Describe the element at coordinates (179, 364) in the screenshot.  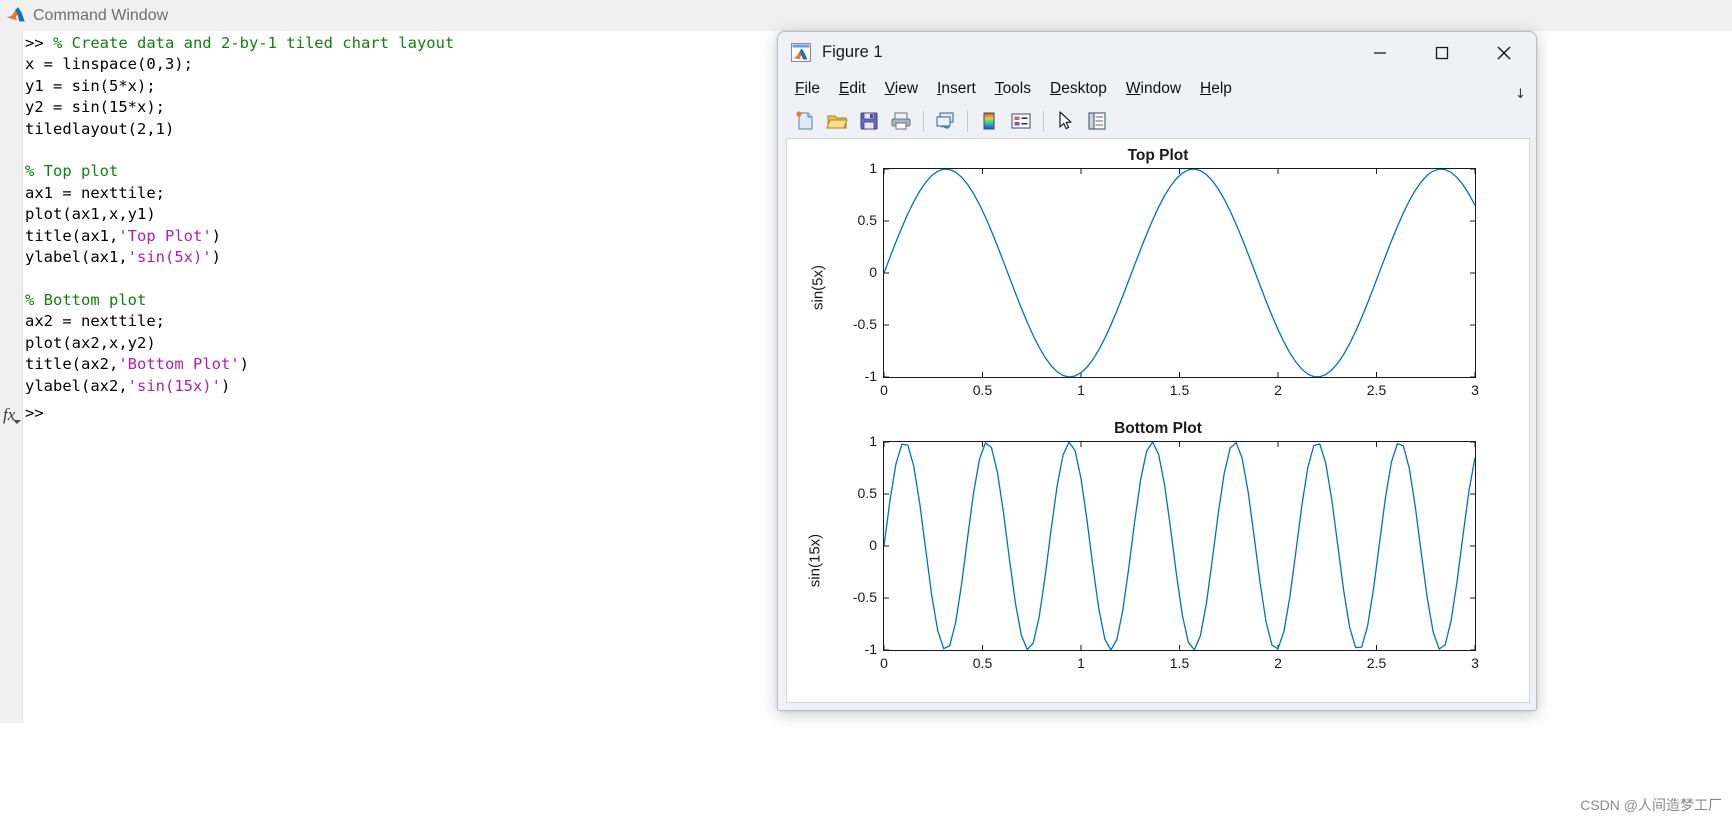
I see `code-token-string: 'Bottom Plot'` at that location.